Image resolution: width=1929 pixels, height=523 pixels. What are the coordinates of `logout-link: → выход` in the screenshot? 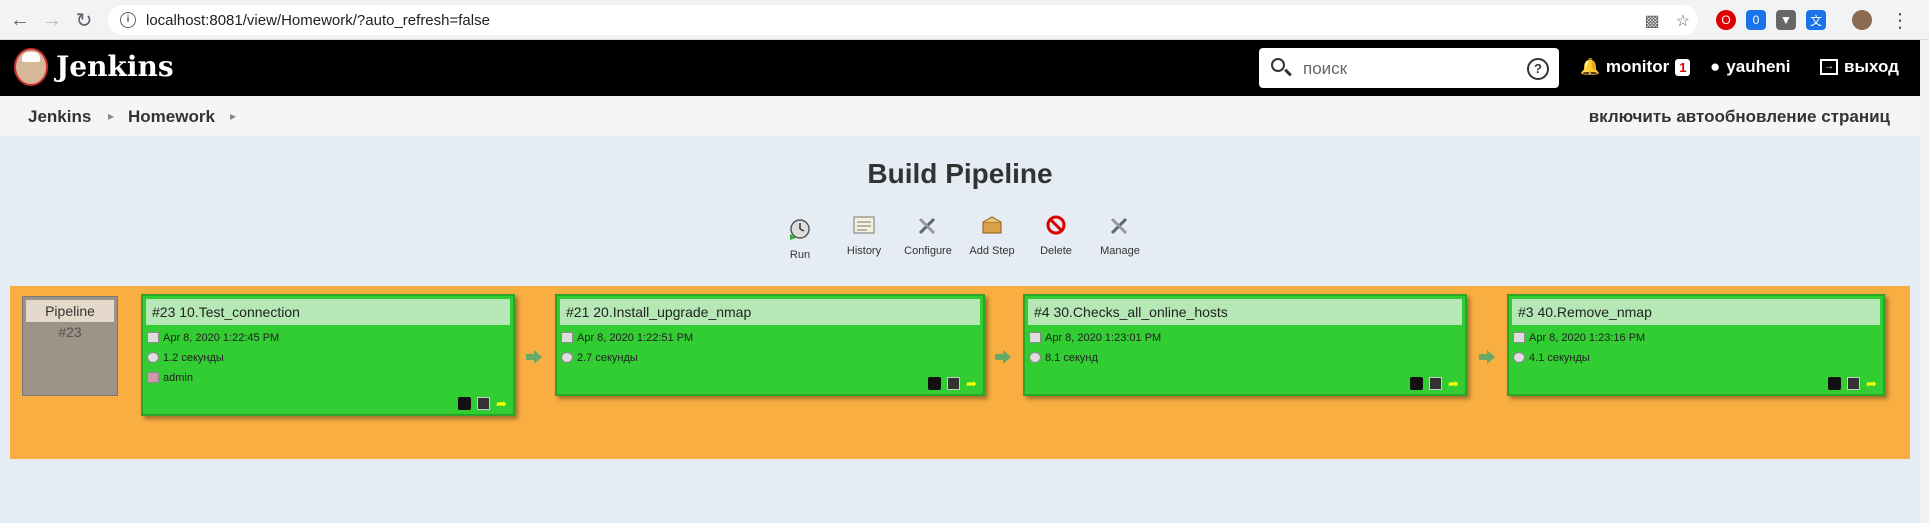 It's located at (1859, 67).